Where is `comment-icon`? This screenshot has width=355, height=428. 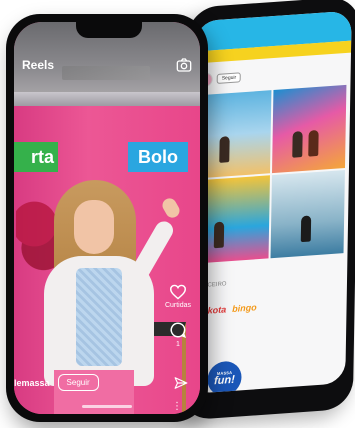 comment-icon is located at coordinates (178, 330).